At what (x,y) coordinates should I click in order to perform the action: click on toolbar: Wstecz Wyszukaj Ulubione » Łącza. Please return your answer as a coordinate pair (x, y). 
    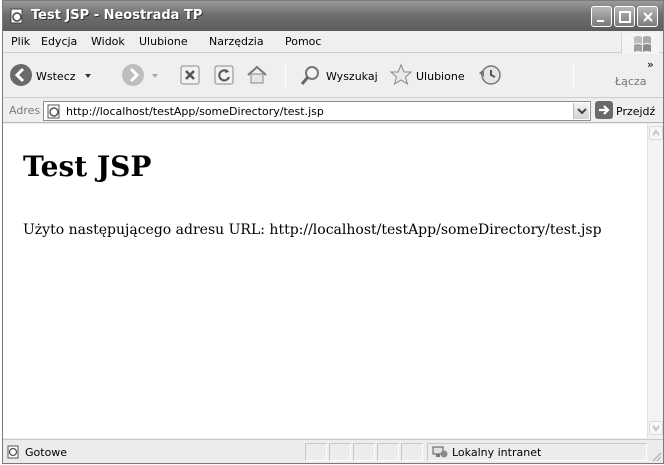
    Looking at the image, I should click on (333, 76).